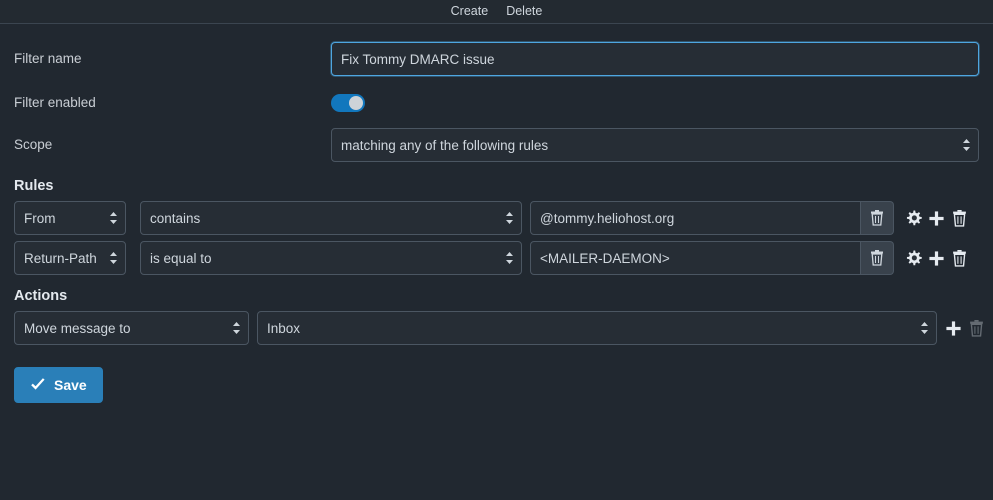 The width and height of the screenshot is (993, 500). I want to click on action-type-select: Move message to, so click(131, 328).